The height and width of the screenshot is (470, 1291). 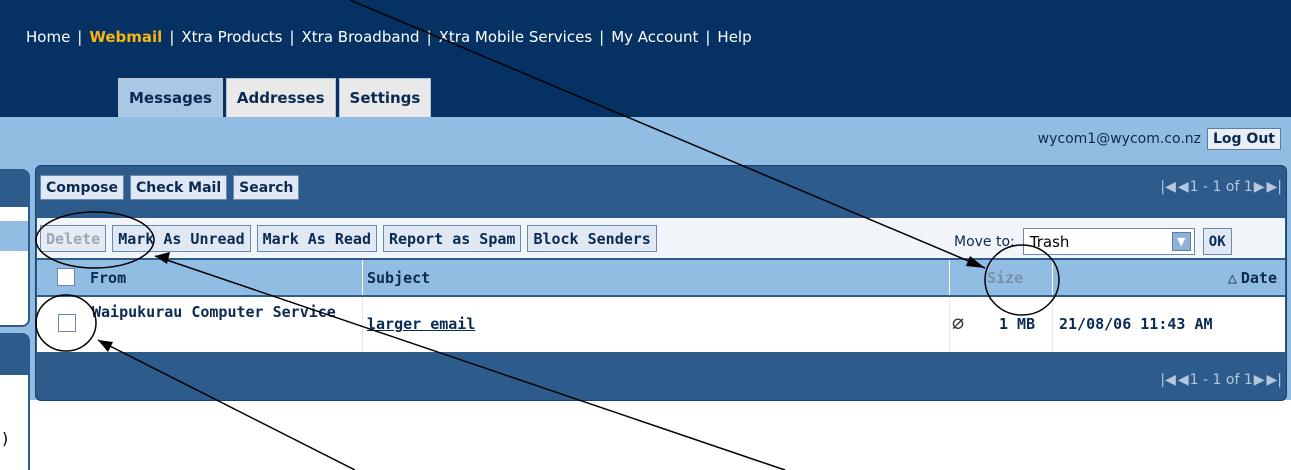 I want to click on nav-xtra-products: Xtra Products, so click(x=231, y=37).